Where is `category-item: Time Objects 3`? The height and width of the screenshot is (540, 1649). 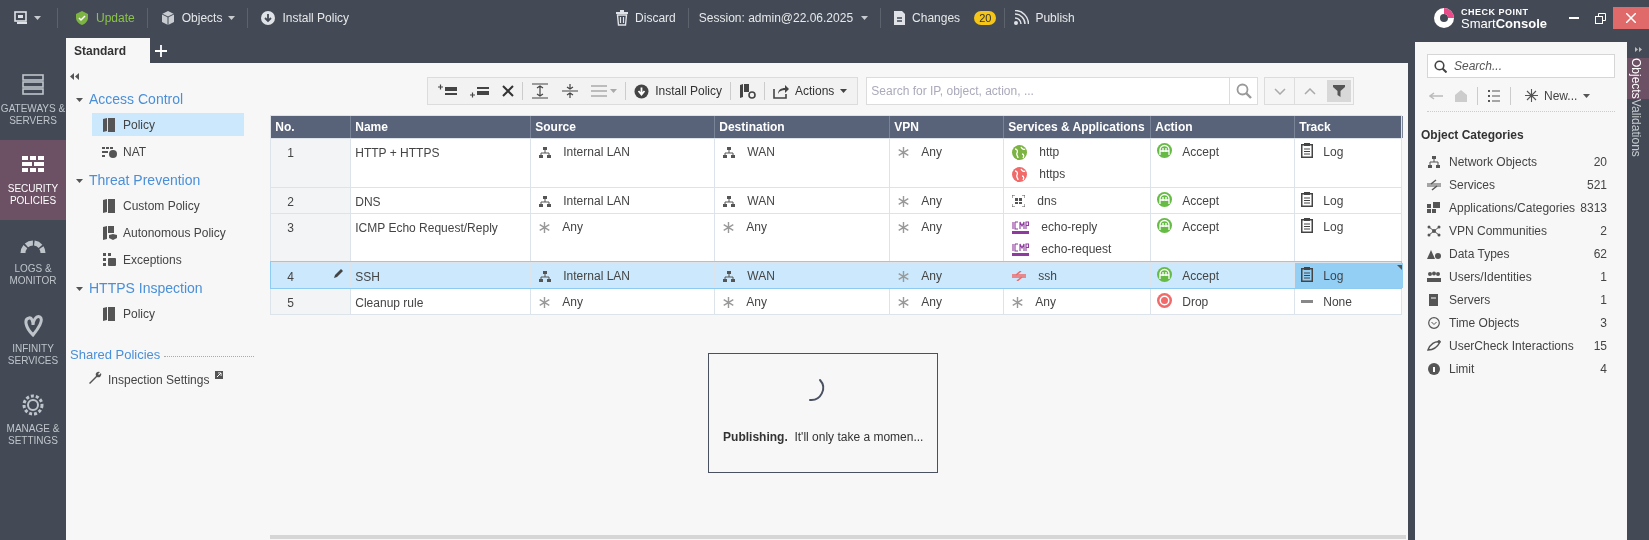 category-item: Time Objects 3 is located at coordinates (1517, 322).